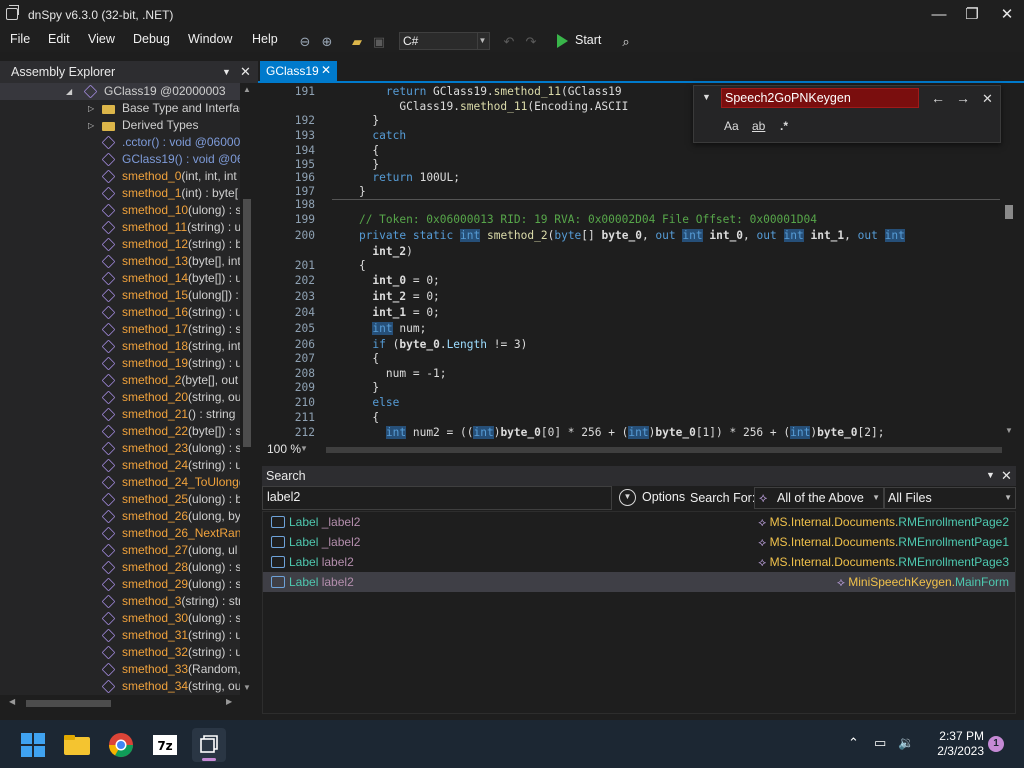  I want to click on search-input: label2, so click(437, 498).